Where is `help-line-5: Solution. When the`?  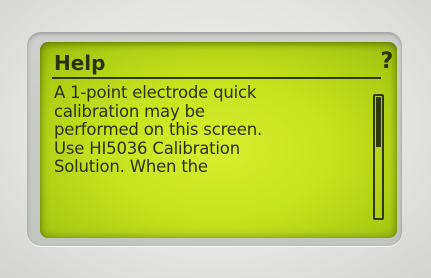
help-line-5: Solution. When the is located at coordinates (131, 166).